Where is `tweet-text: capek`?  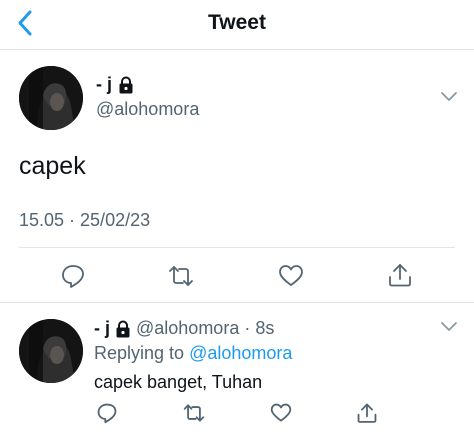
tweet-text: capek is located at coordinates (52, 166).